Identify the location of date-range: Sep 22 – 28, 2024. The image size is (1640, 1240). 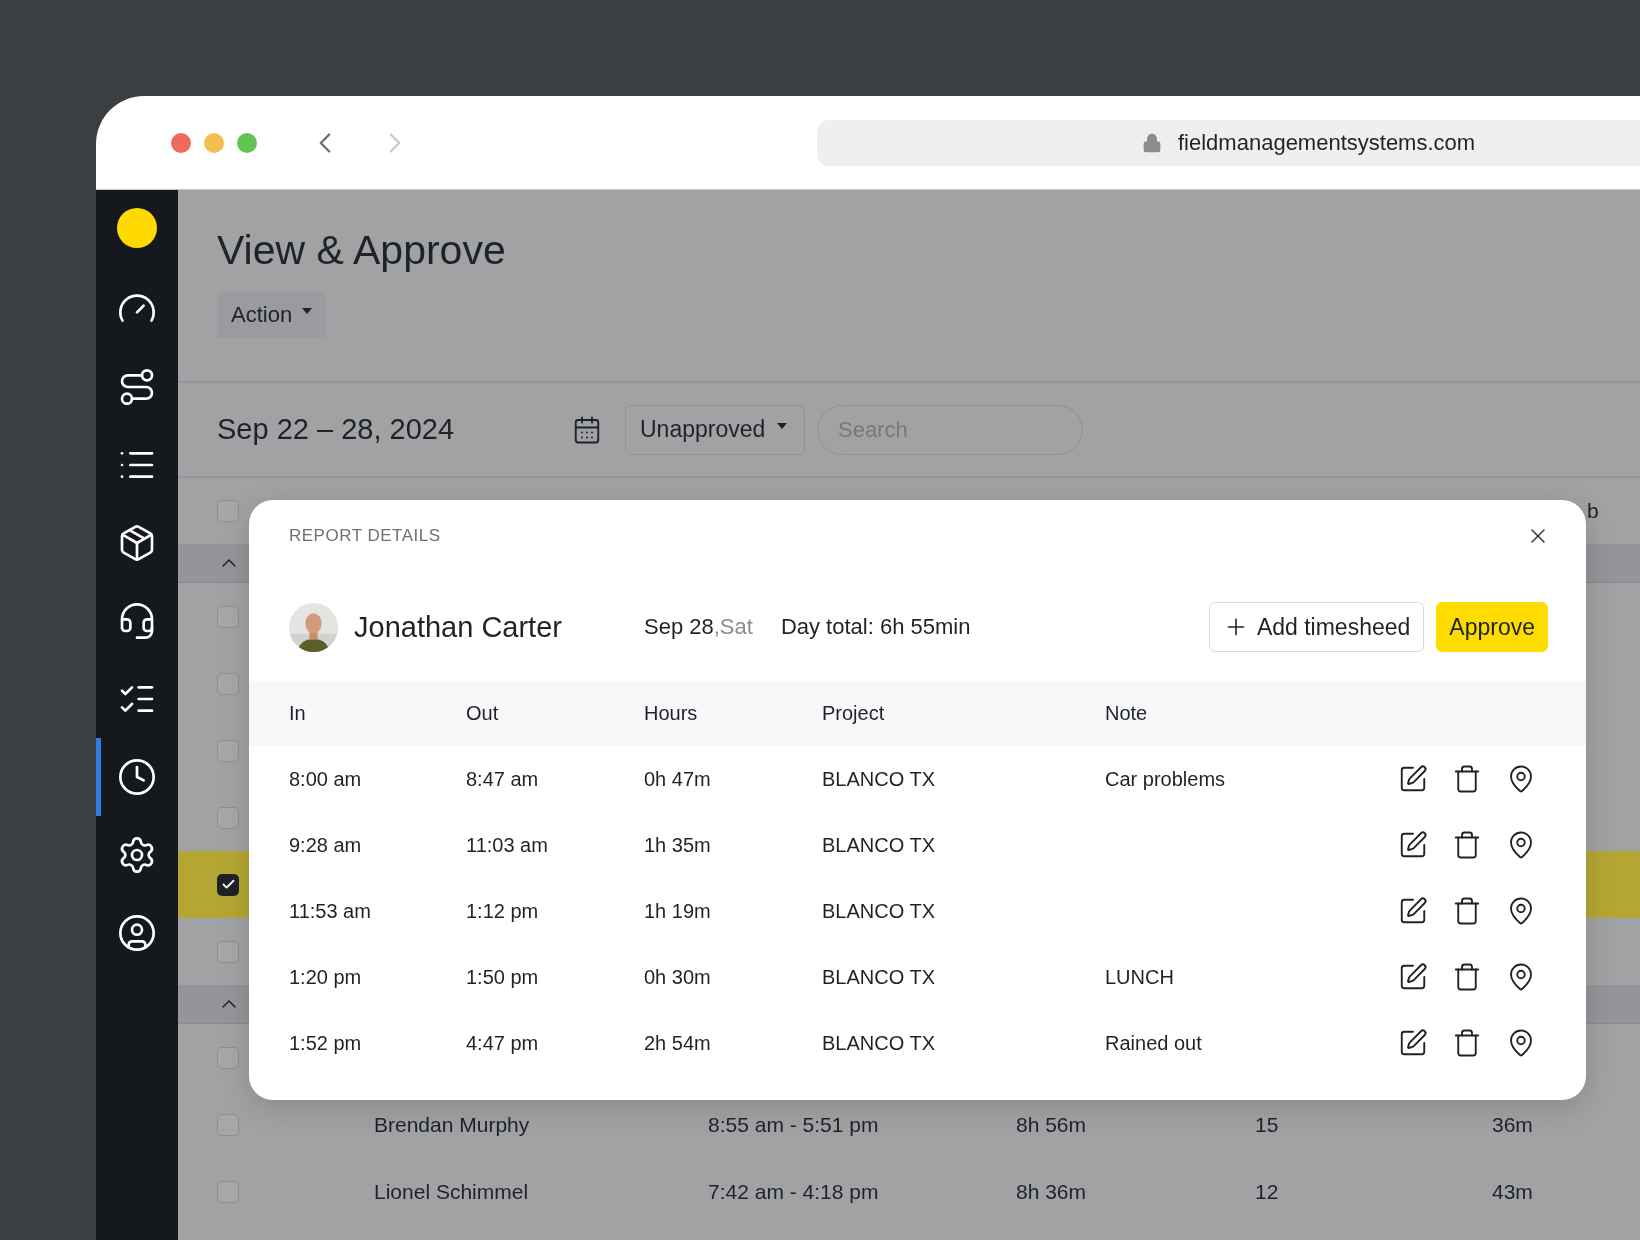
(336, 429).